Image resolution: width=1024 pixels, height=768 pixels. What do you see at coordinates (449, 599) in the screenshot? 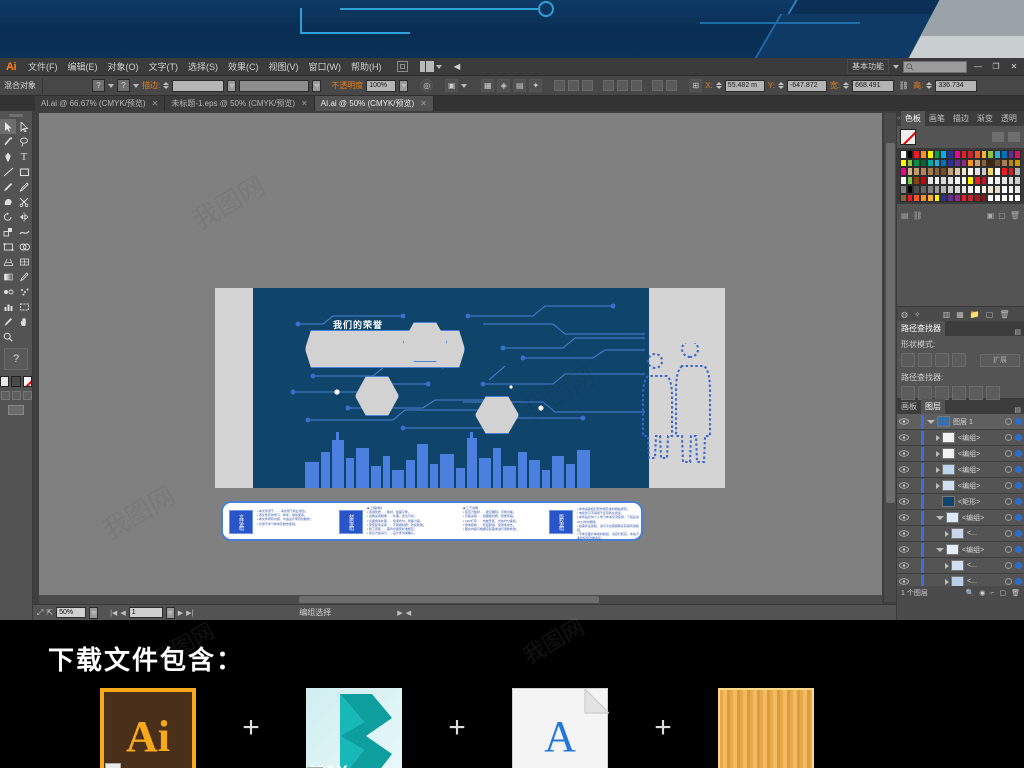
I see `scrollbar-thumb` at bounding box center [449, 599].